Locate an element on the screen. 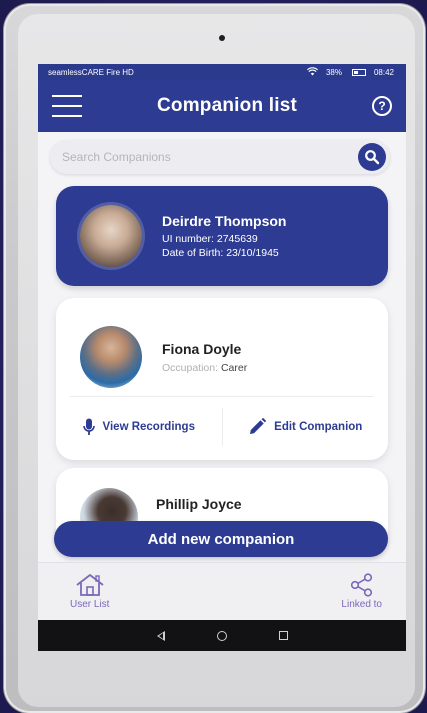 This screenshot has width=427, height=713. search-icon is located at coordinates (372, 157).